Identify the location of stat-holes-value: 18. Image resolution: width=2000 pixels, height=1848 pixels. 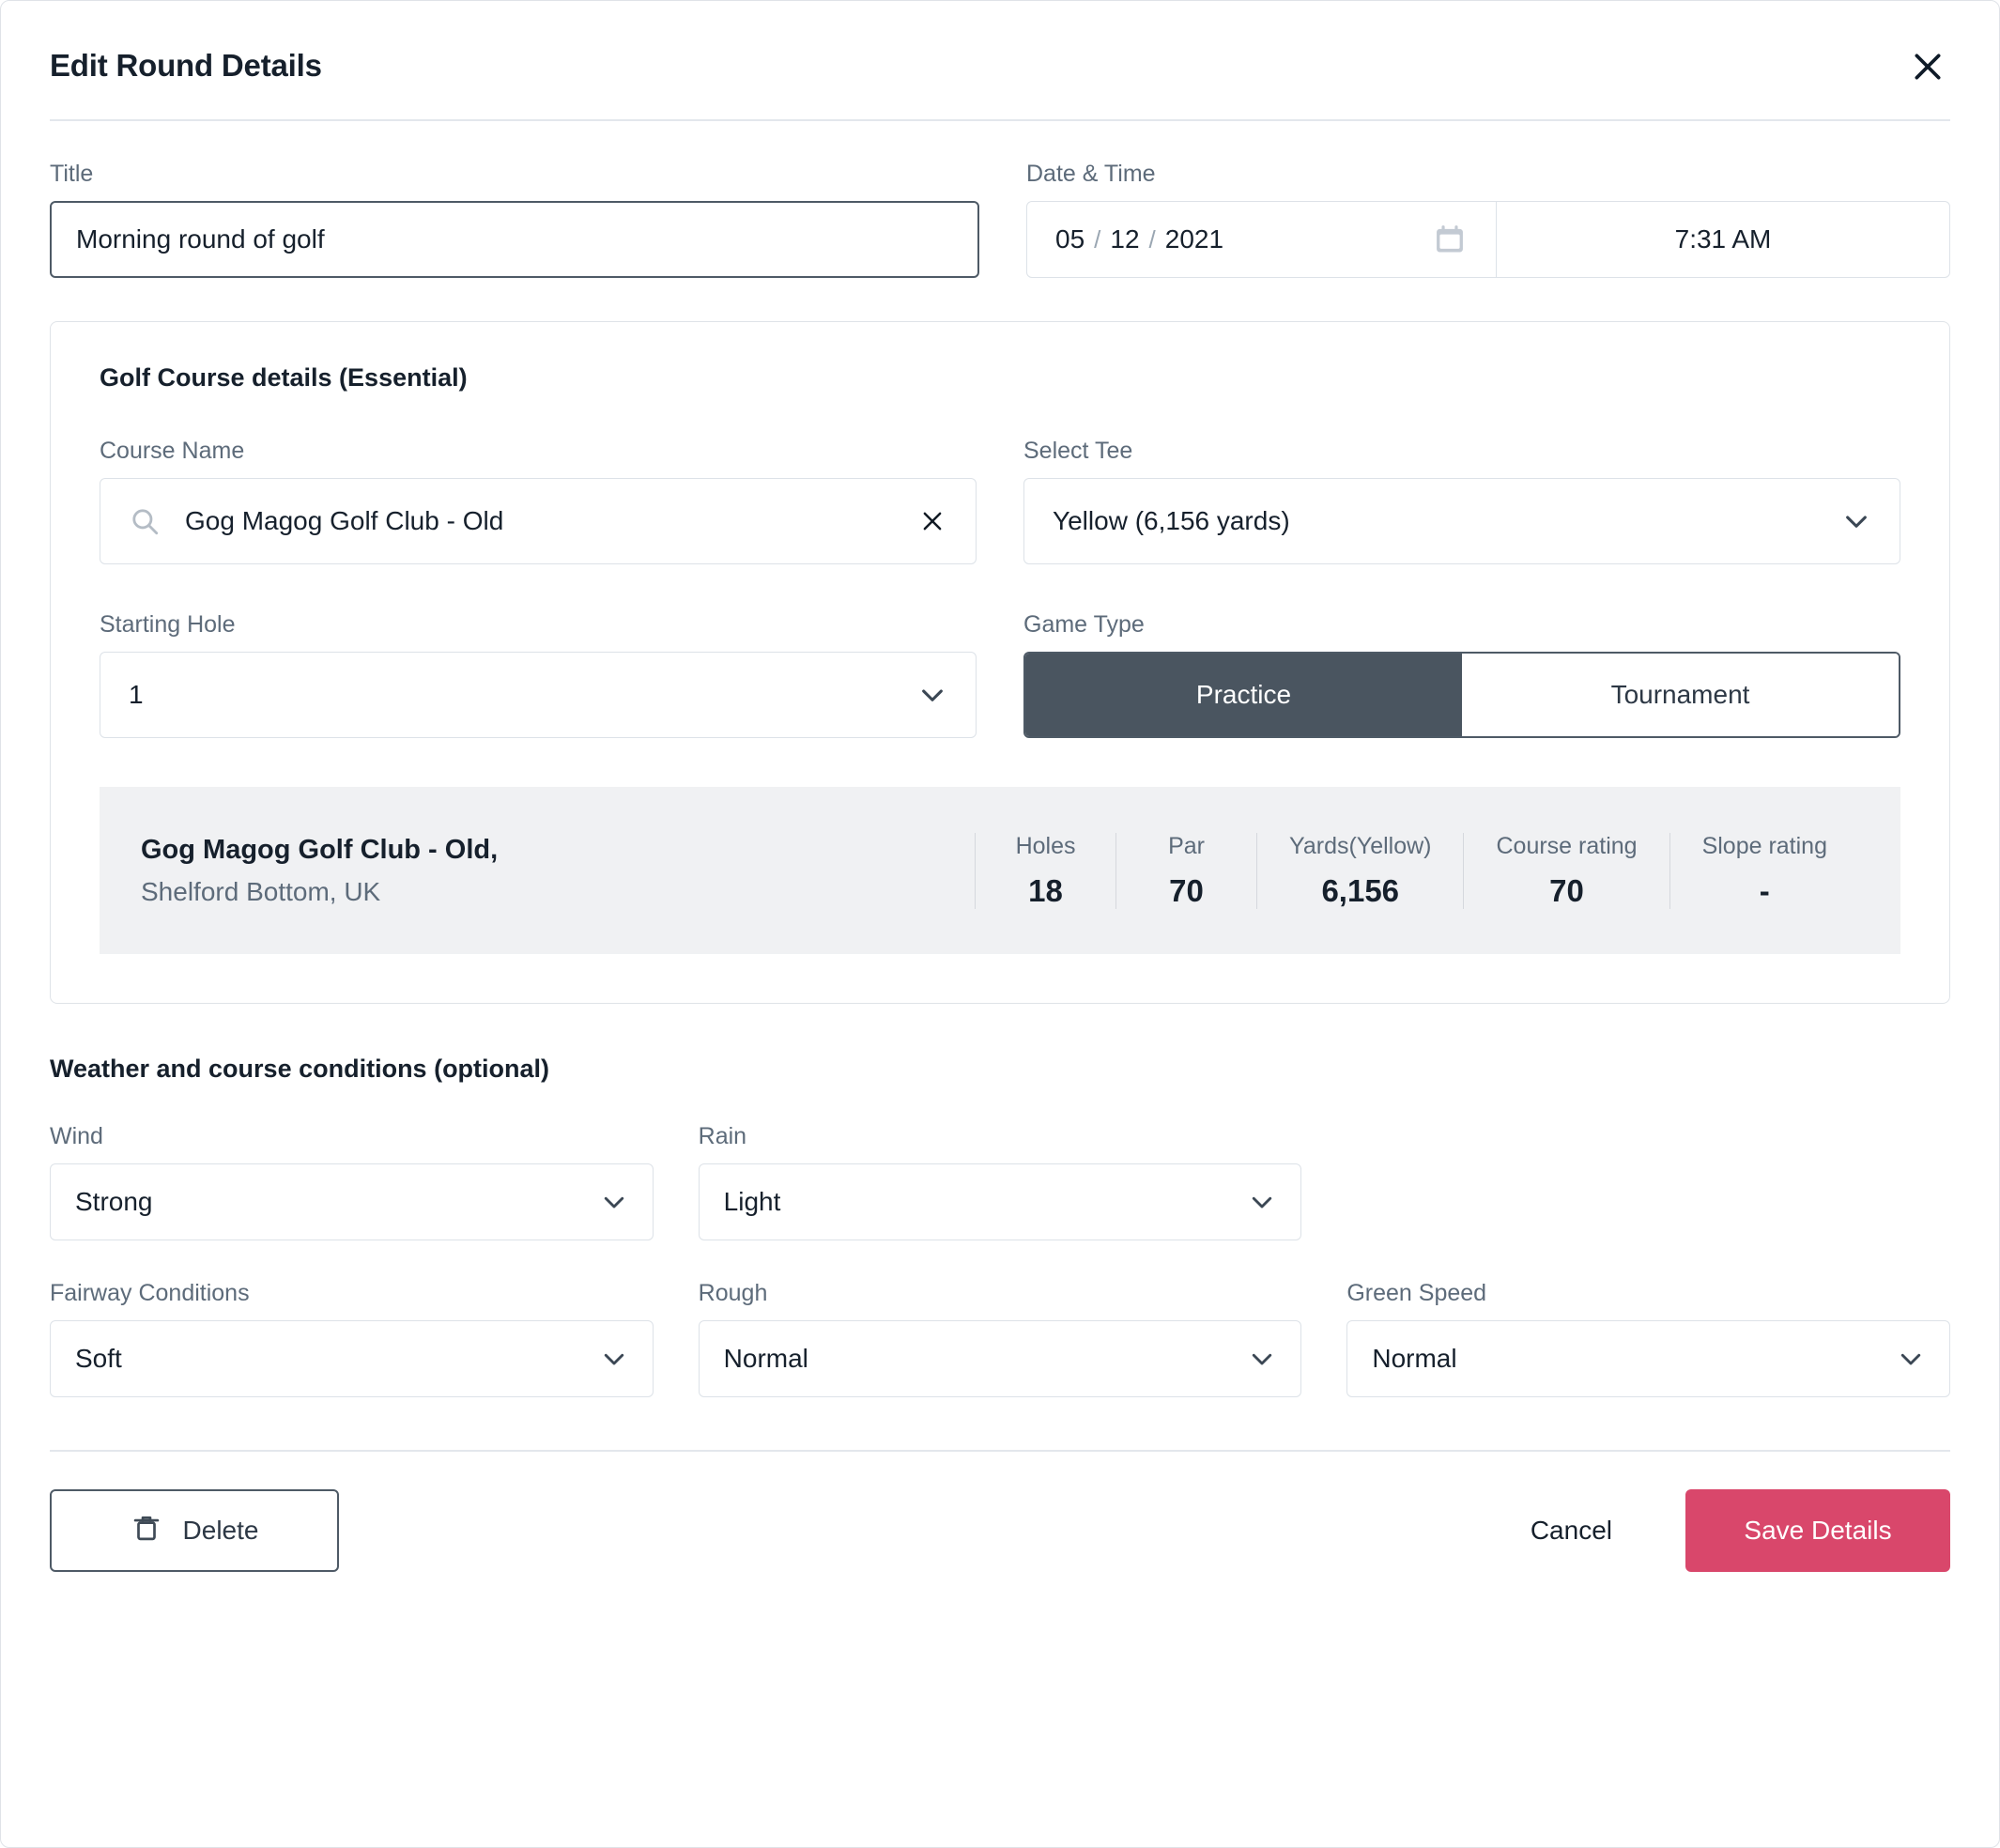
(1045, 890).